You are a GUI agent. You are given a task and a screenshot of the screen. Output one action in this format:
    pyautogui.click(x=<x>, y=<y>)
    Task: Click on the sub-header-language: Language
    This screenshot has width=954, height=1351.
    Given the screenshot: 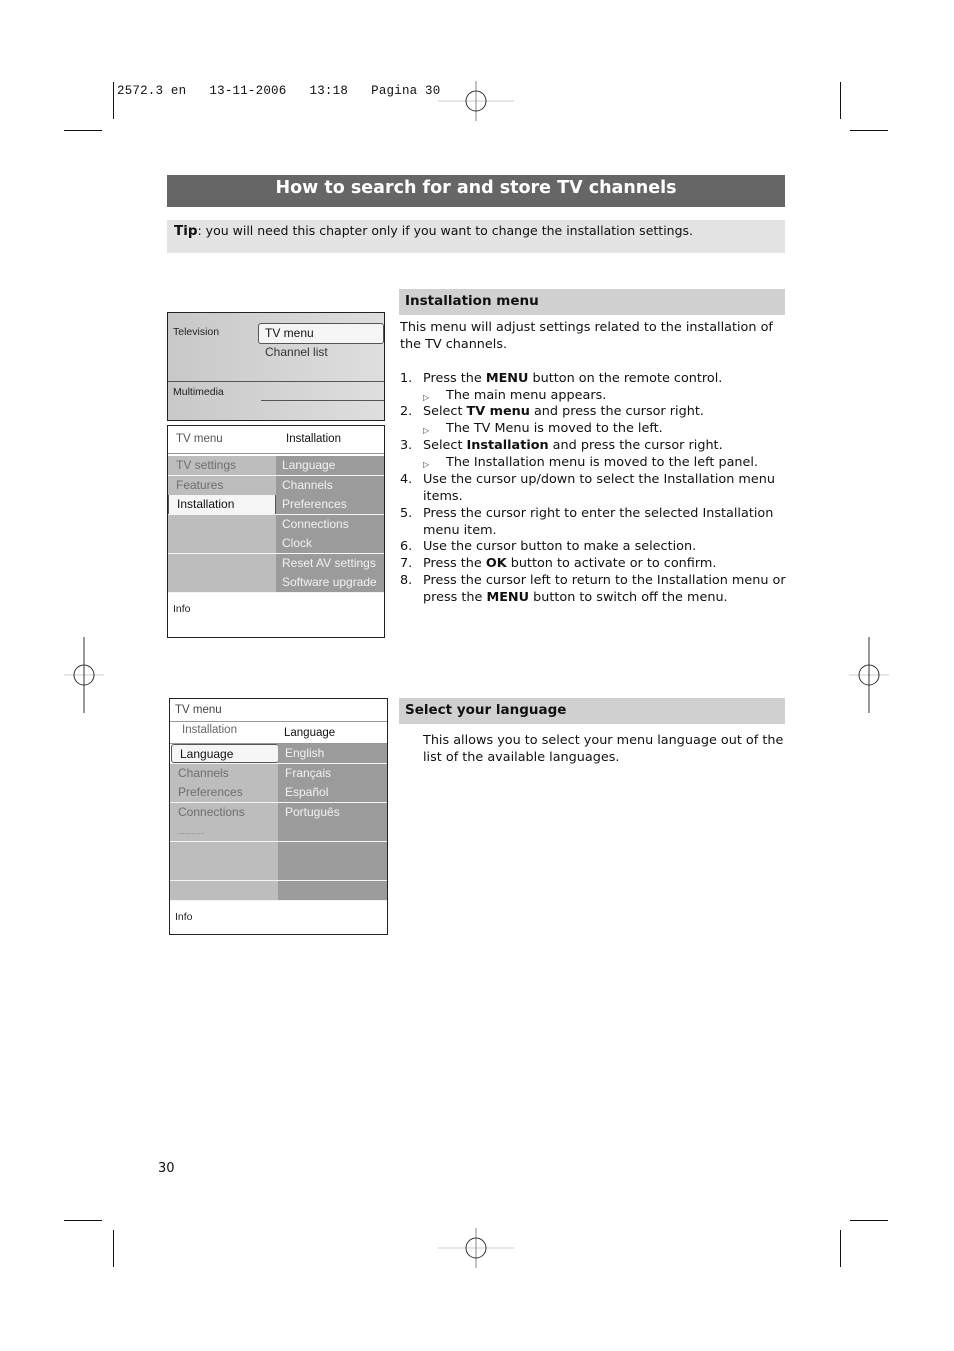 What is the action you would take?
    pyautogui.click(x=310, y=733)
    